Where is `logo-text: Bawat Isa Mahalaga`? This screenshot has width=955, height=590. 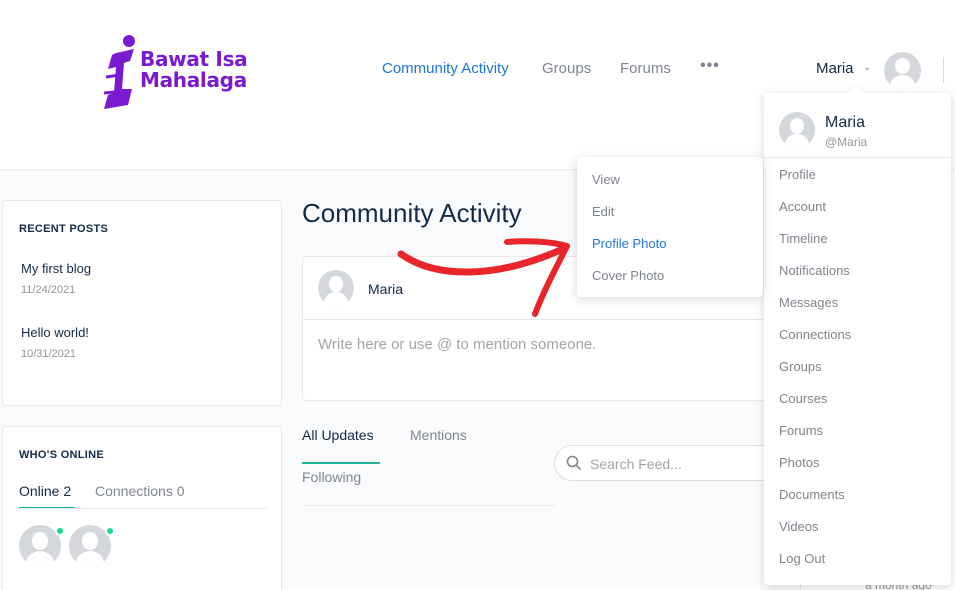
logo-text: Bawat Isa Mahalaga is located at coordinates (194, 69).